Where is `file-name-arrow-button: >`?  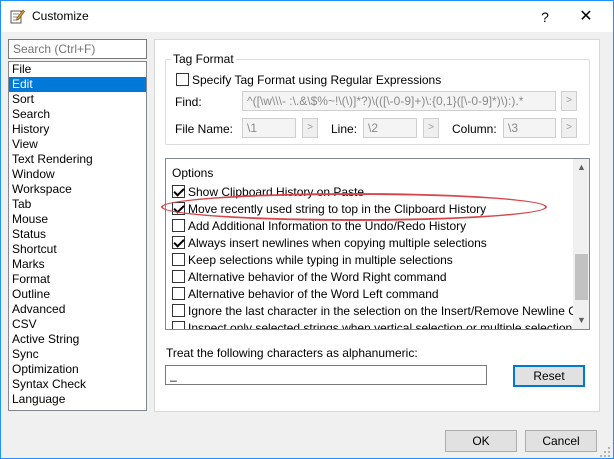
file-name-arrow-button: > is located at coordinates (310, 128).